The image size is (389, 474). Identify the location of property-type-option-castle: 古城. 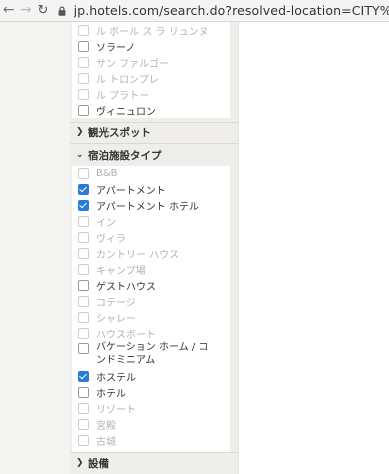
(97, 440).